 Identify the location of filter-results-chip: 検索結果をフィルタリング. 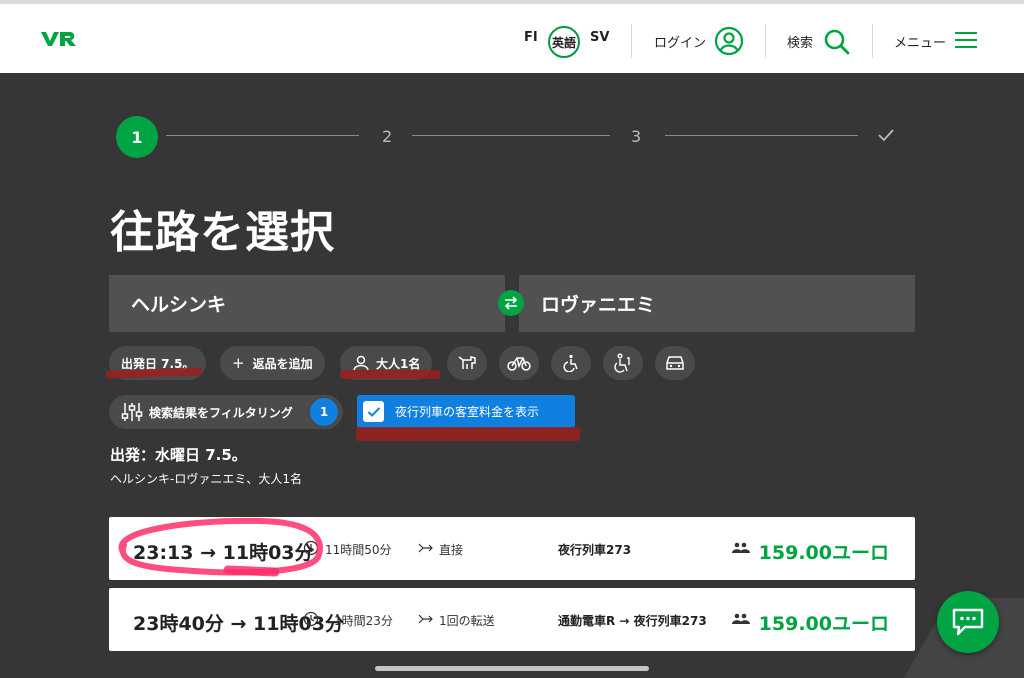
(226, 412).